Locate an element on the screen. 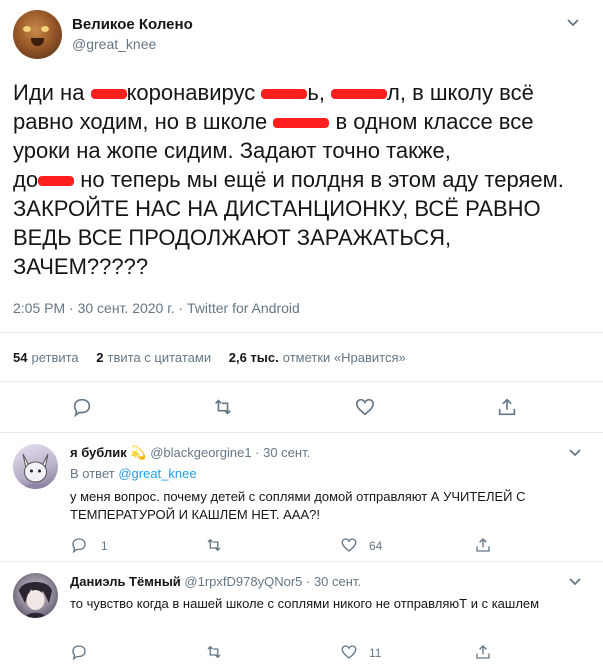 This screenshot has height=669, width=603. reply-author-name: Даниэль Тёмный is located at coordinates (125, 581).